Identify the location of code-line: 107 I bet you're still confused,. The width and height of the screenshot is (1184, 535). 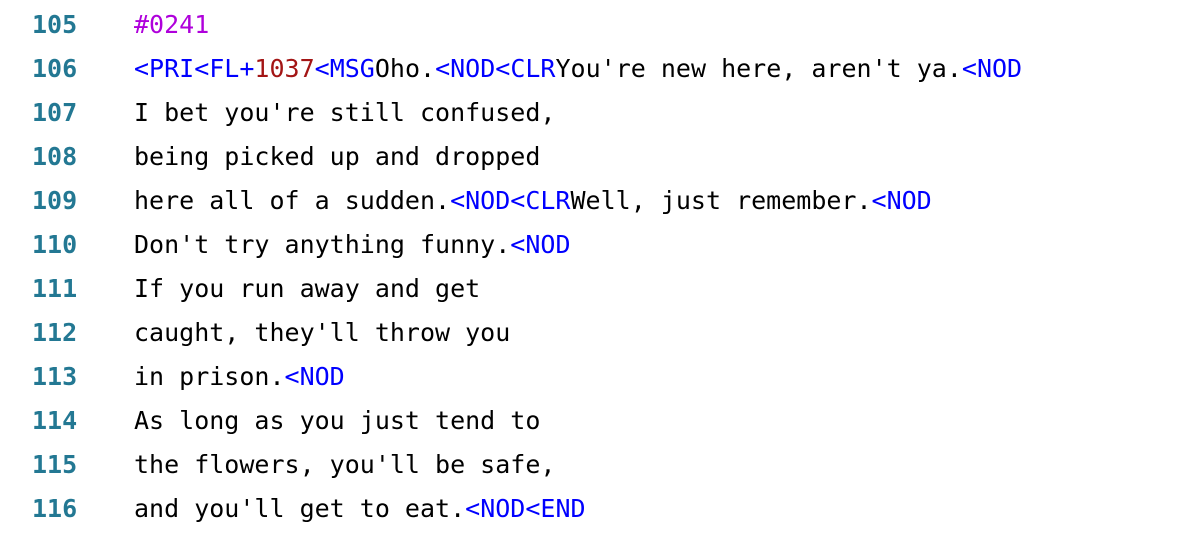
(592, 113).